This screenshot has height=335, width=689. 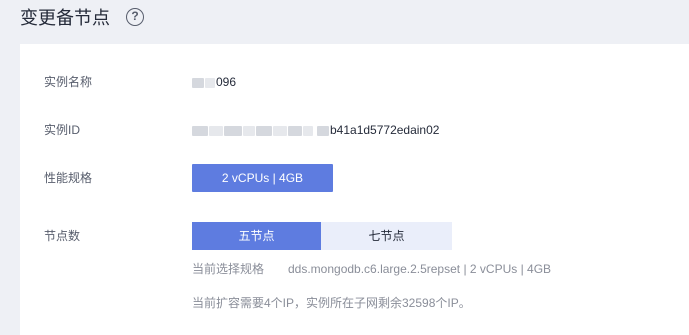 I want to click on instance-id-suffix: b41a1d5772edain02, so click(x=385, y=130).